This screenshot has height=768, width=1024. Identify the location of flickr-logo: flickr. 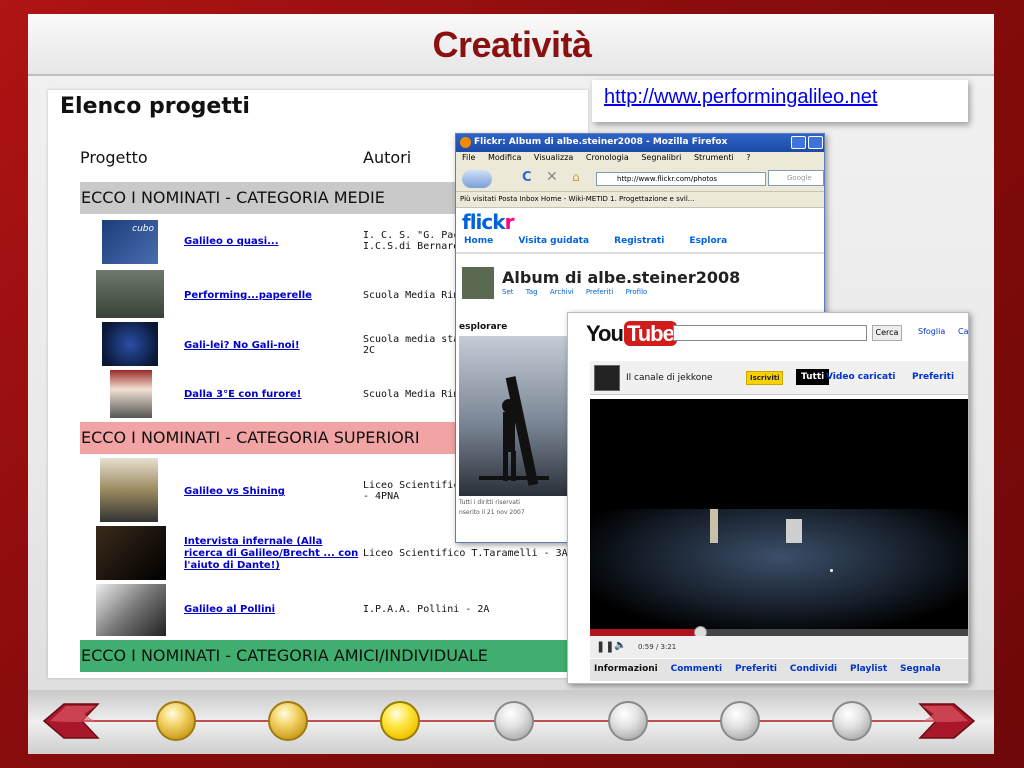
(488, 222).